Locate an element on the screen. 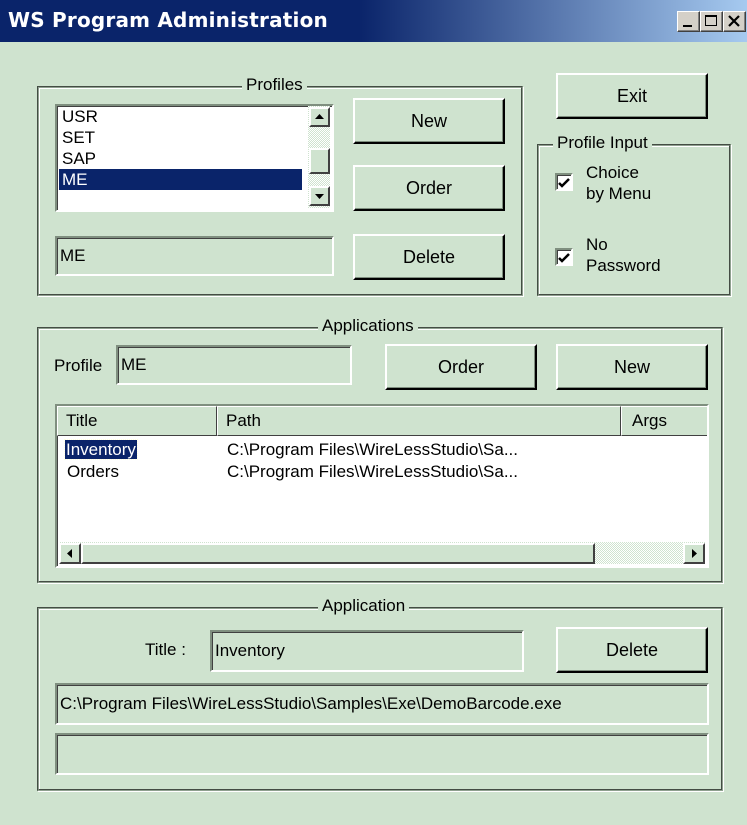 This screenshot has height=825, width=747. close-icon is located at coordinates (734, 21).